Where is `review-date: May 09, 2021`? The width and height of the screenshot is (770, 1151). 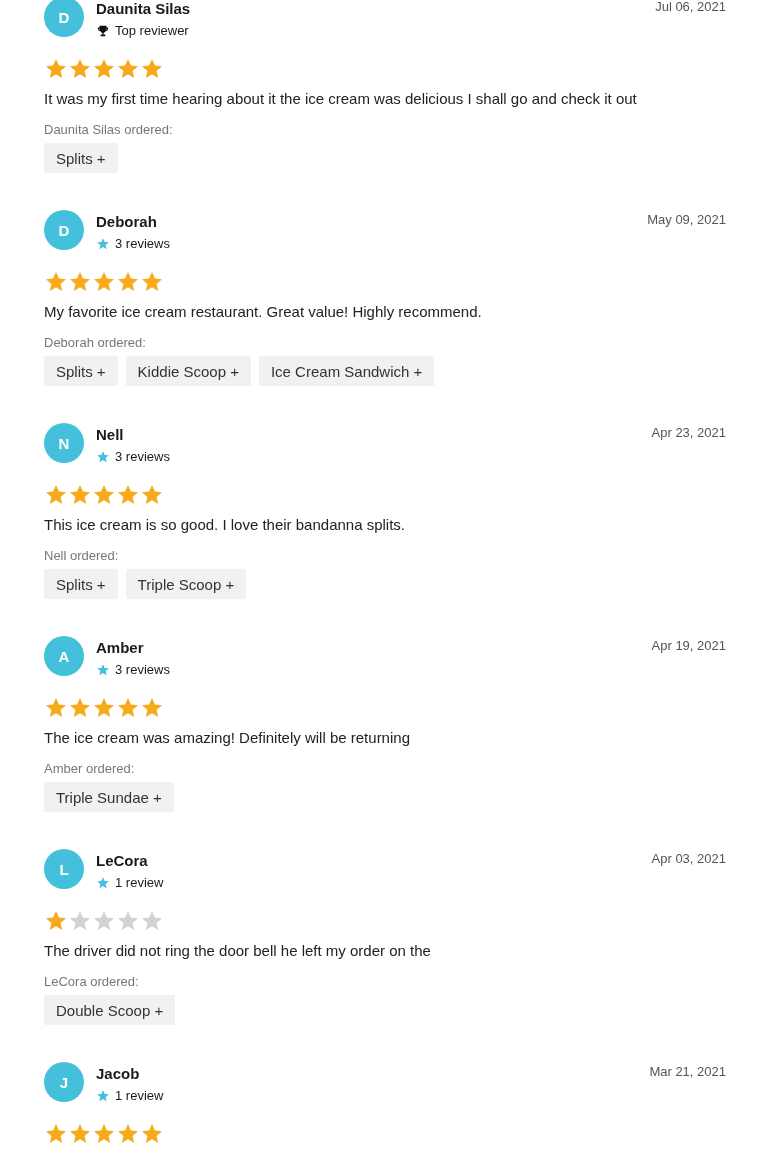 review-date: May 09, 2021 is located at coordinates (686, 219).